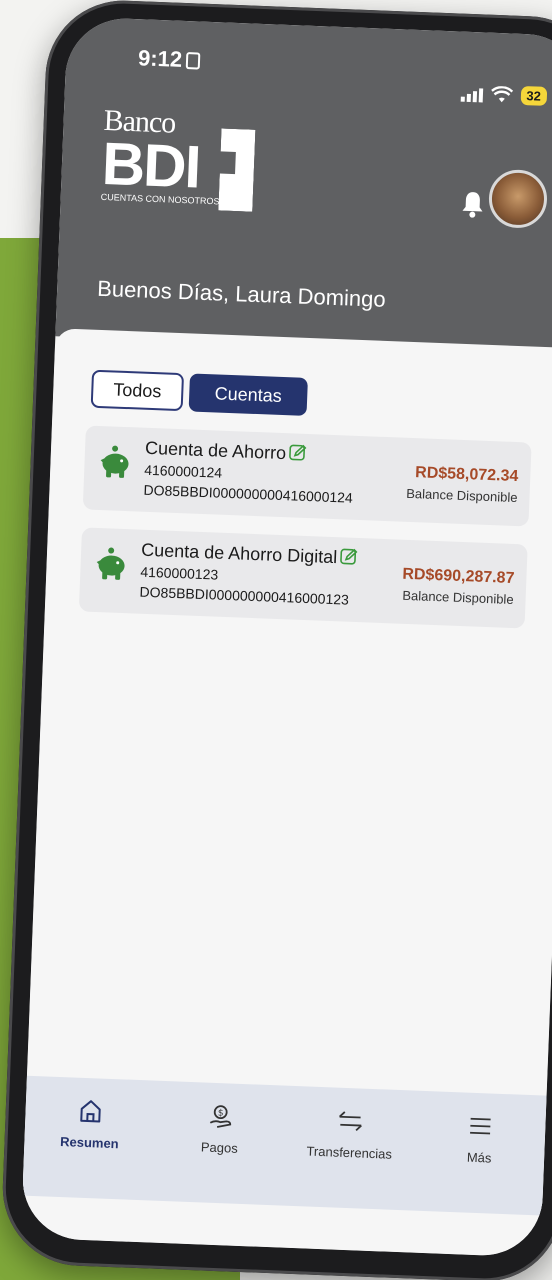 The width and height of the screenshot is (552, 1280). I want to click on account-number: 4160000124, so click(183, 471).